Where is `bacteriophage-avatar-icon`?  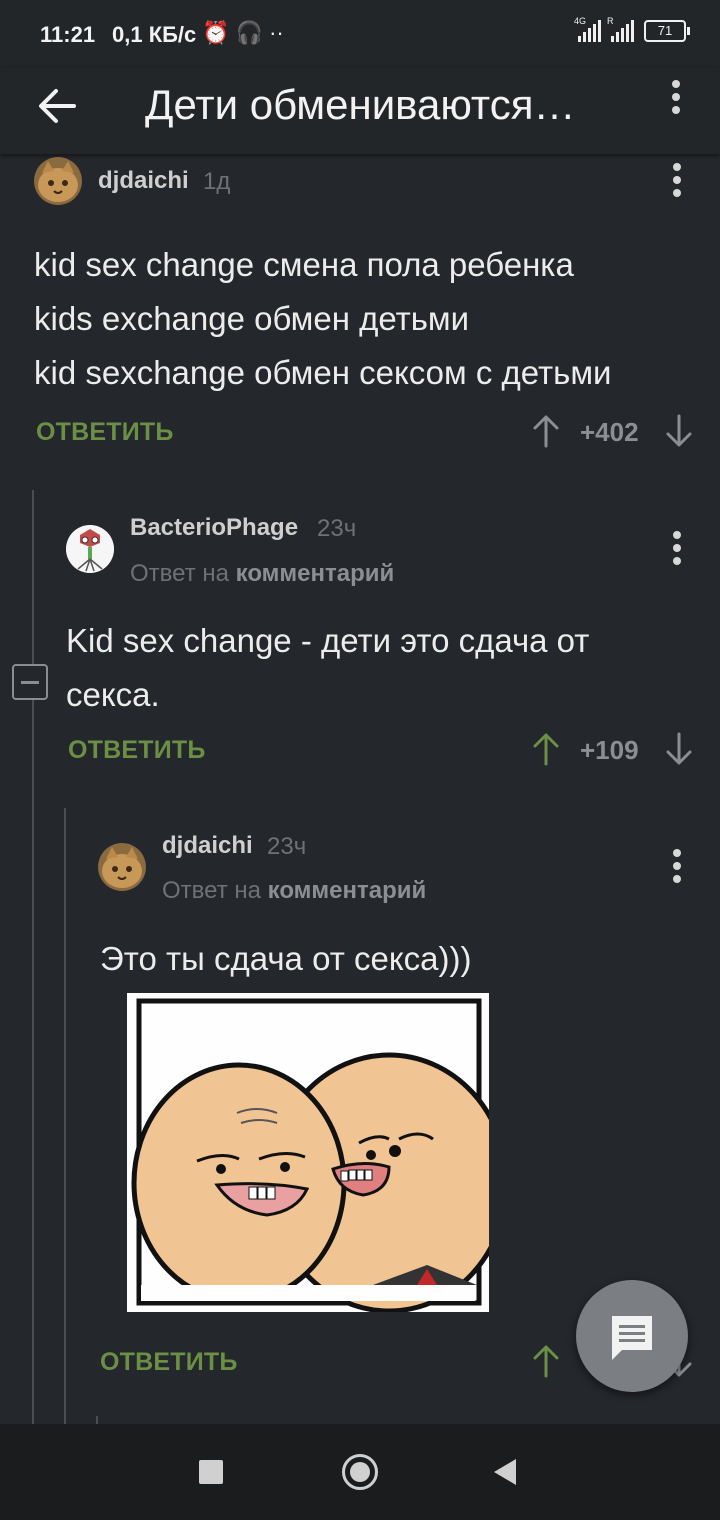
bacteriophage-avatar-icon is located at coordinates (90, 549).